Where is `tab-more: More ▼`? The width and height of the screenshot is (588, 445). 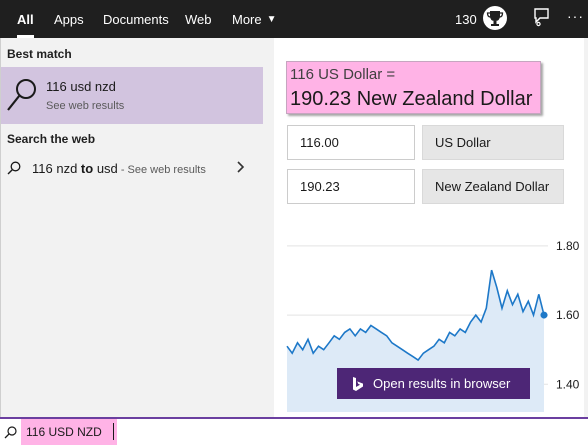 tab-more: More ▼ is located at coordinates (254, 19).